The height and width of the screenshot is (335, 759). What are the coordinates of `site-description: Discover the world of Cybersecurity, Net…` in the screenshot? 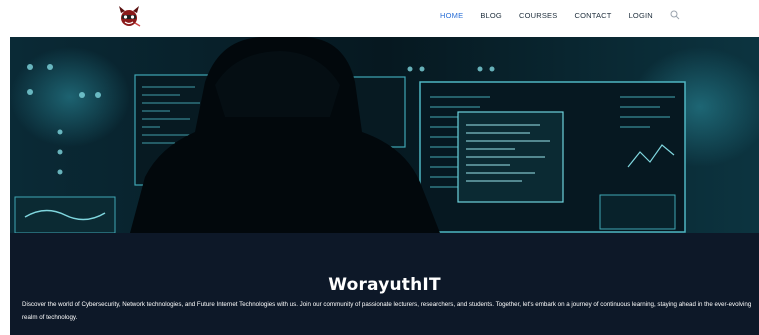 It's located at (387, 311).